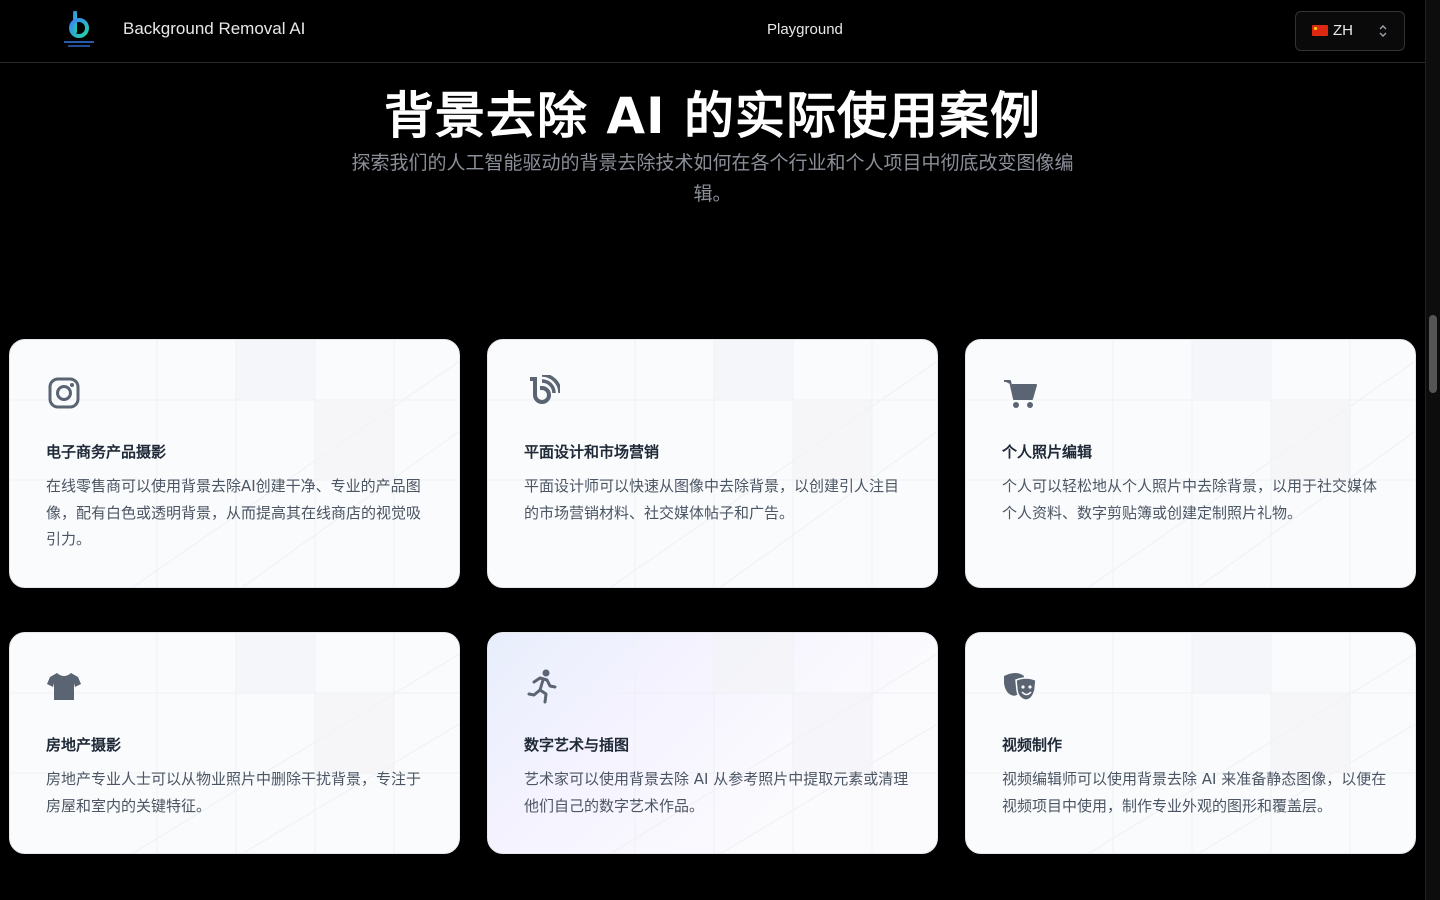 The image size is (1440, 900). I want to click on card-title: 房地产摄影, so click(84, 745).